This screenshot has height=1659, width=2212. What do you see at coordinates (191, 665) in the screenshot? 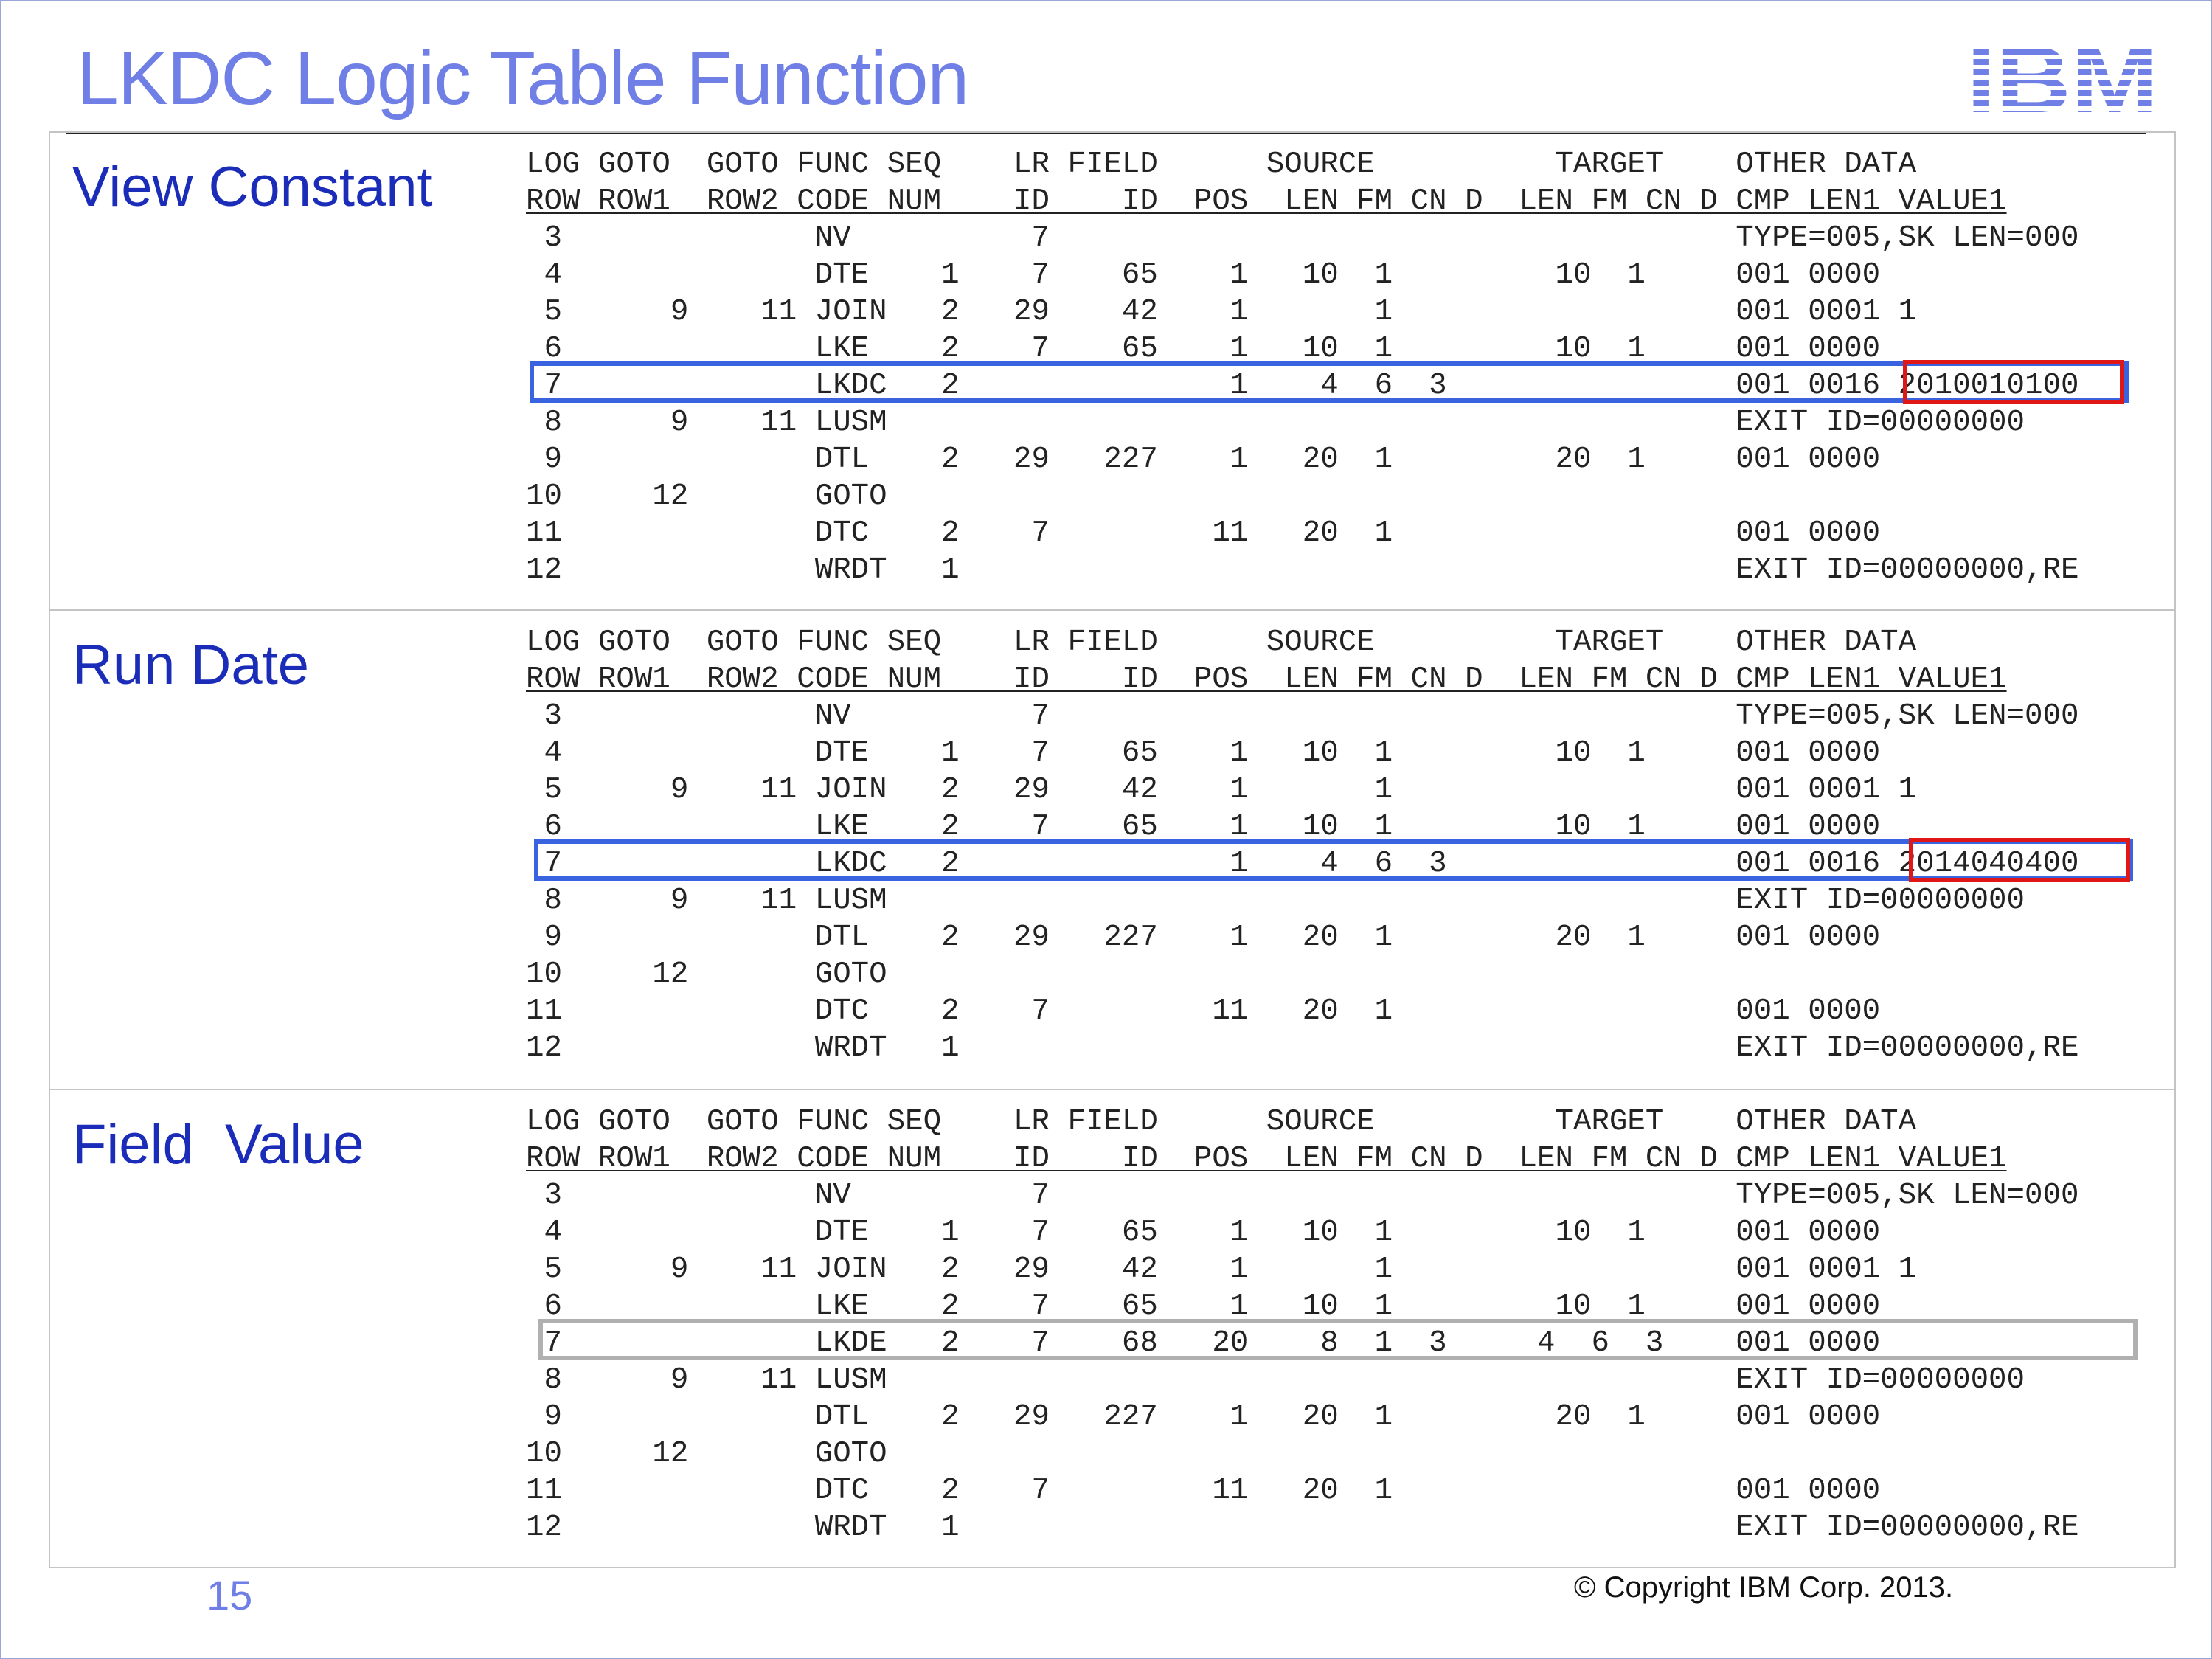
I see `section-title-run-date: Run Date` at bounding box center [191, 665].